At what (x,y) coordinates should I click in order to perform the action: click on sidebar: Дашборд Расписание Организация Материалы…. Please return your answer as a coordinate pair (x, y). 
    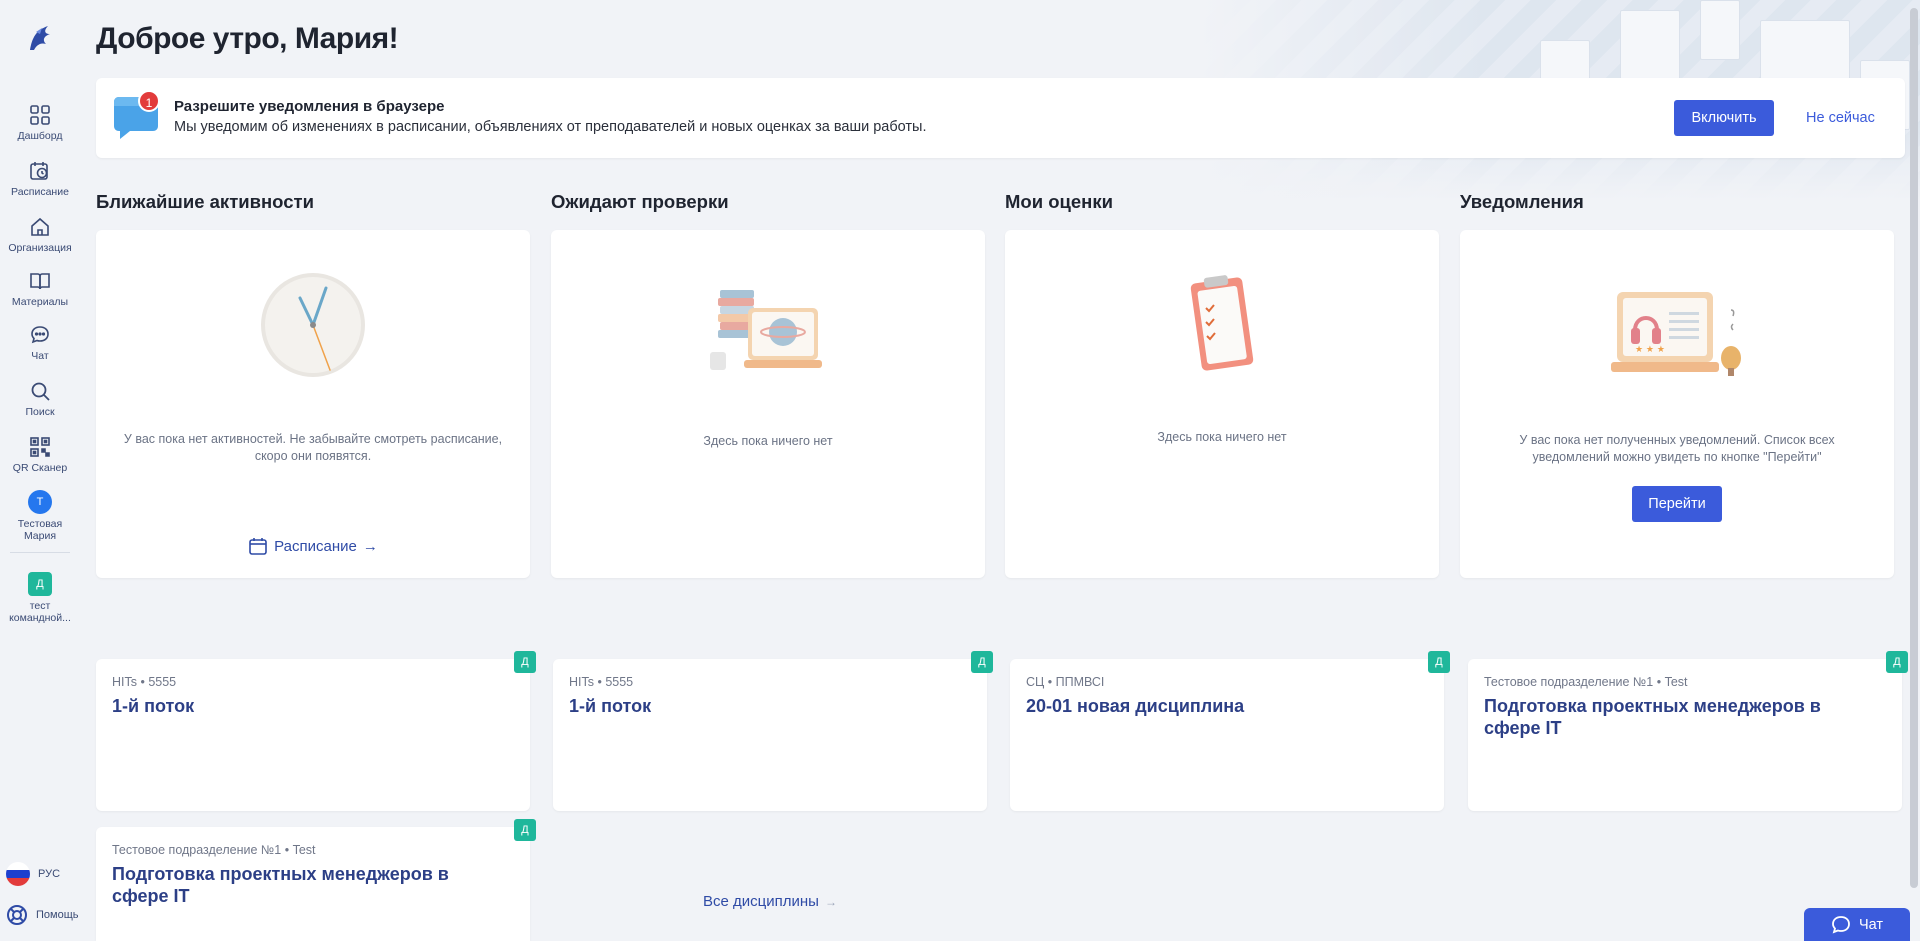
    Looking at the image, I should click on (40, 470).